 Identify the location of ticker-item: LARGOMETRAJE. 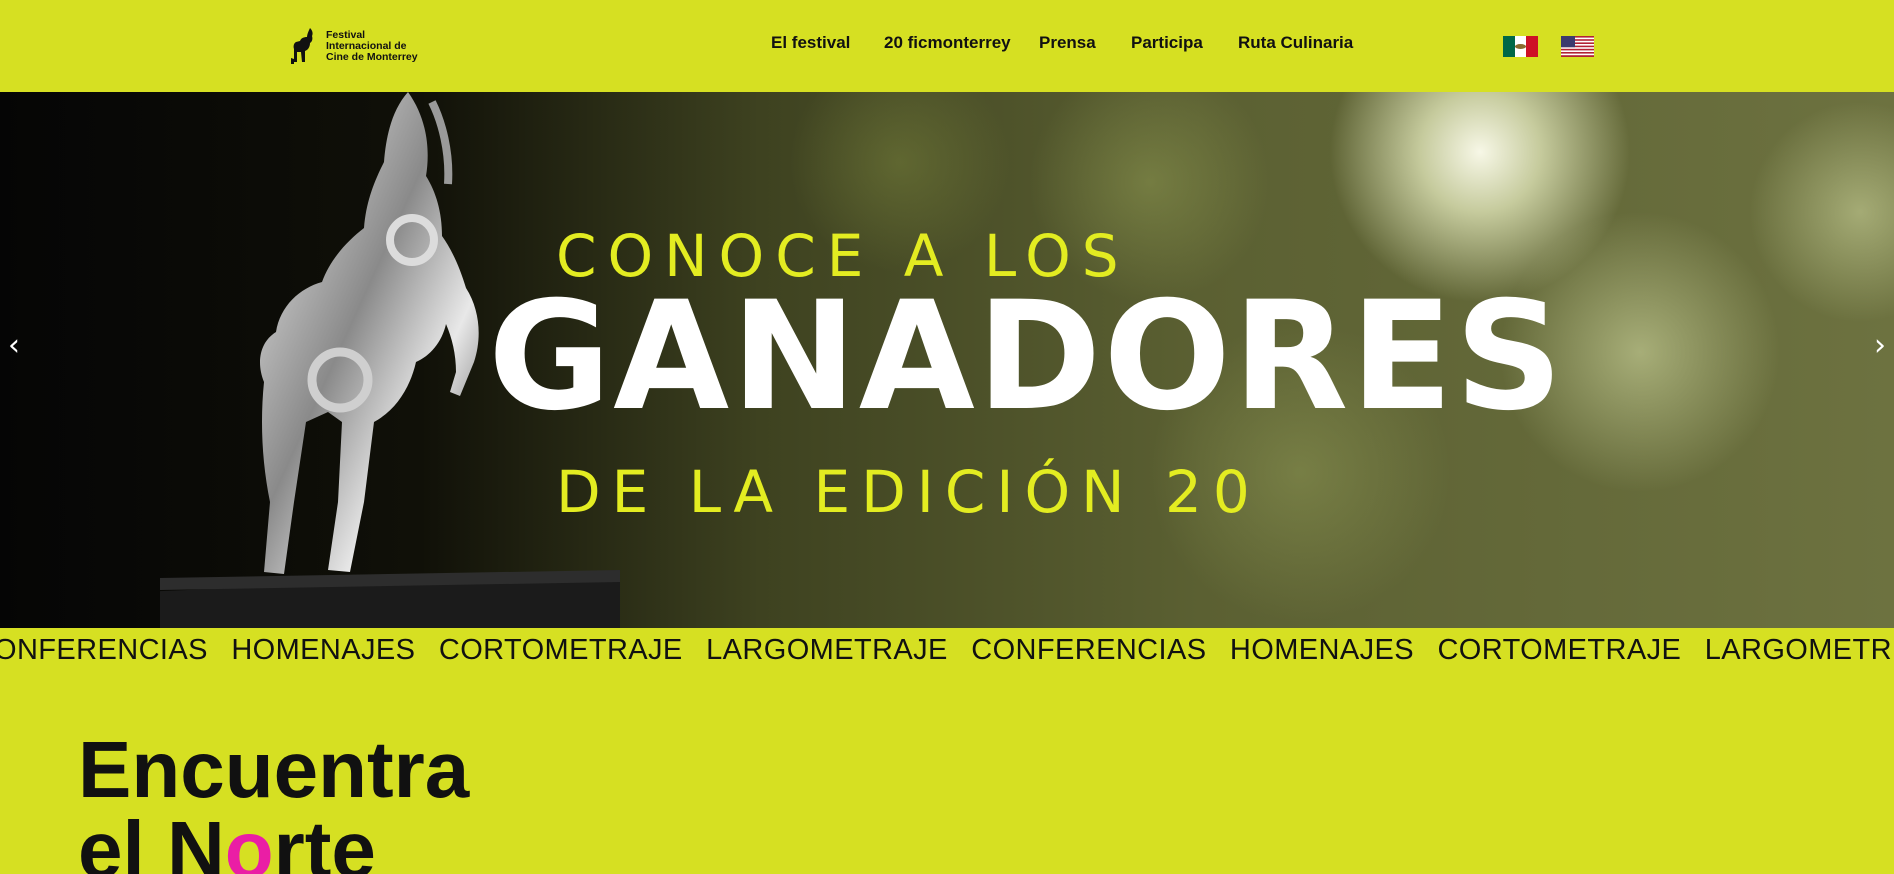
(827, 650).